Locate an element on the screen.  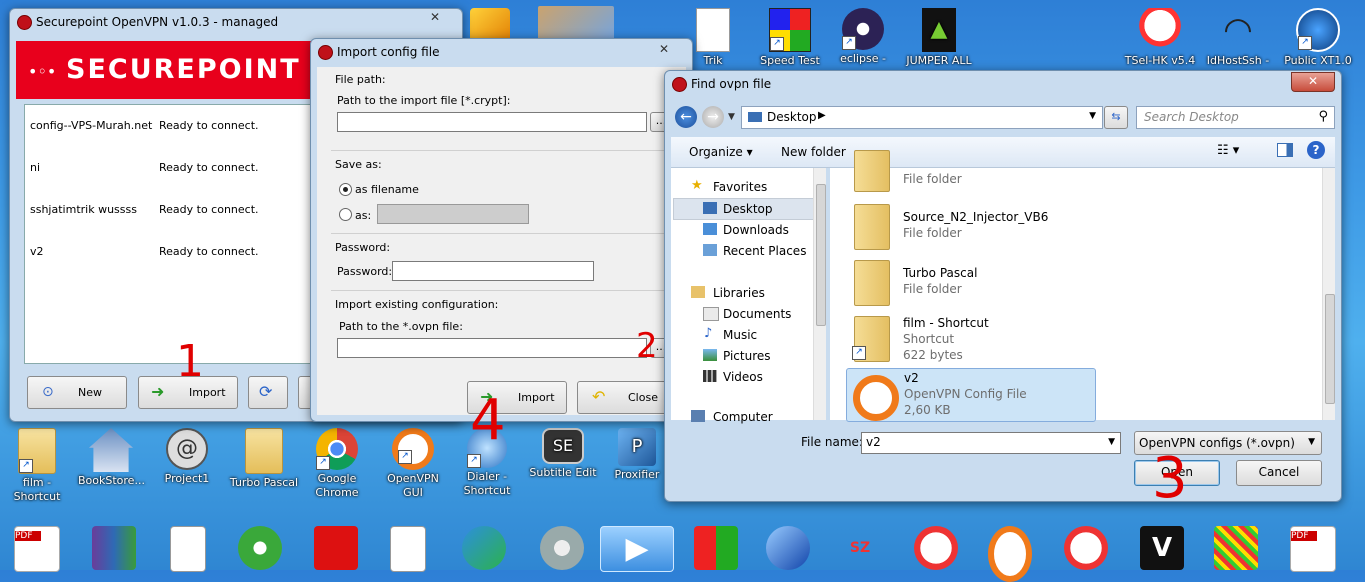
list-item: sshjatimtrik wussss Ready to connect. is located at coordinates (170, 210).